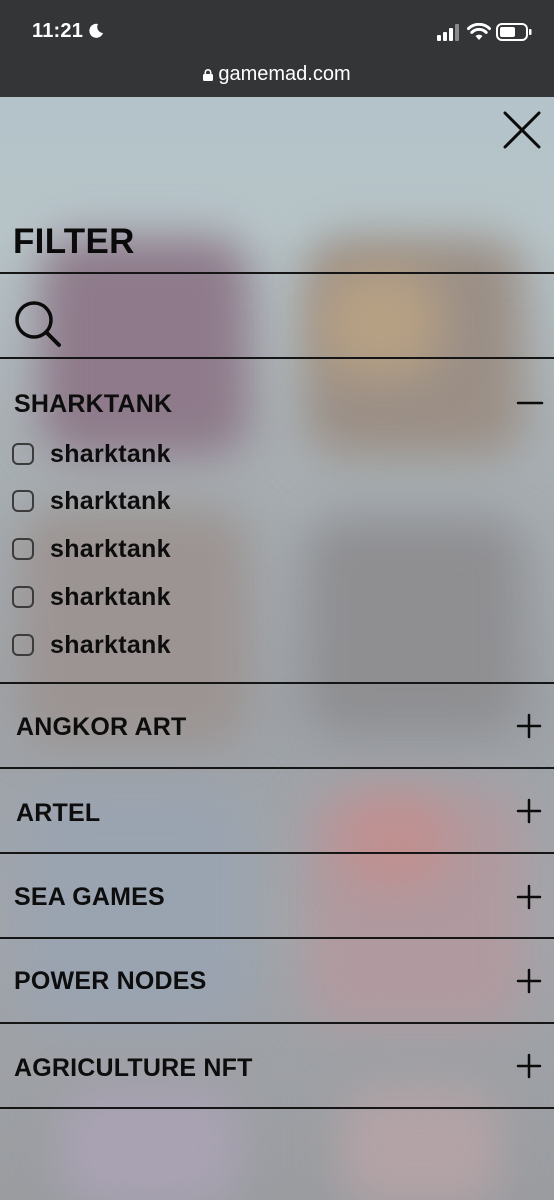  I want to click on filter-section-header-angkor-art: ANGKOR ART, so click(101, 727).